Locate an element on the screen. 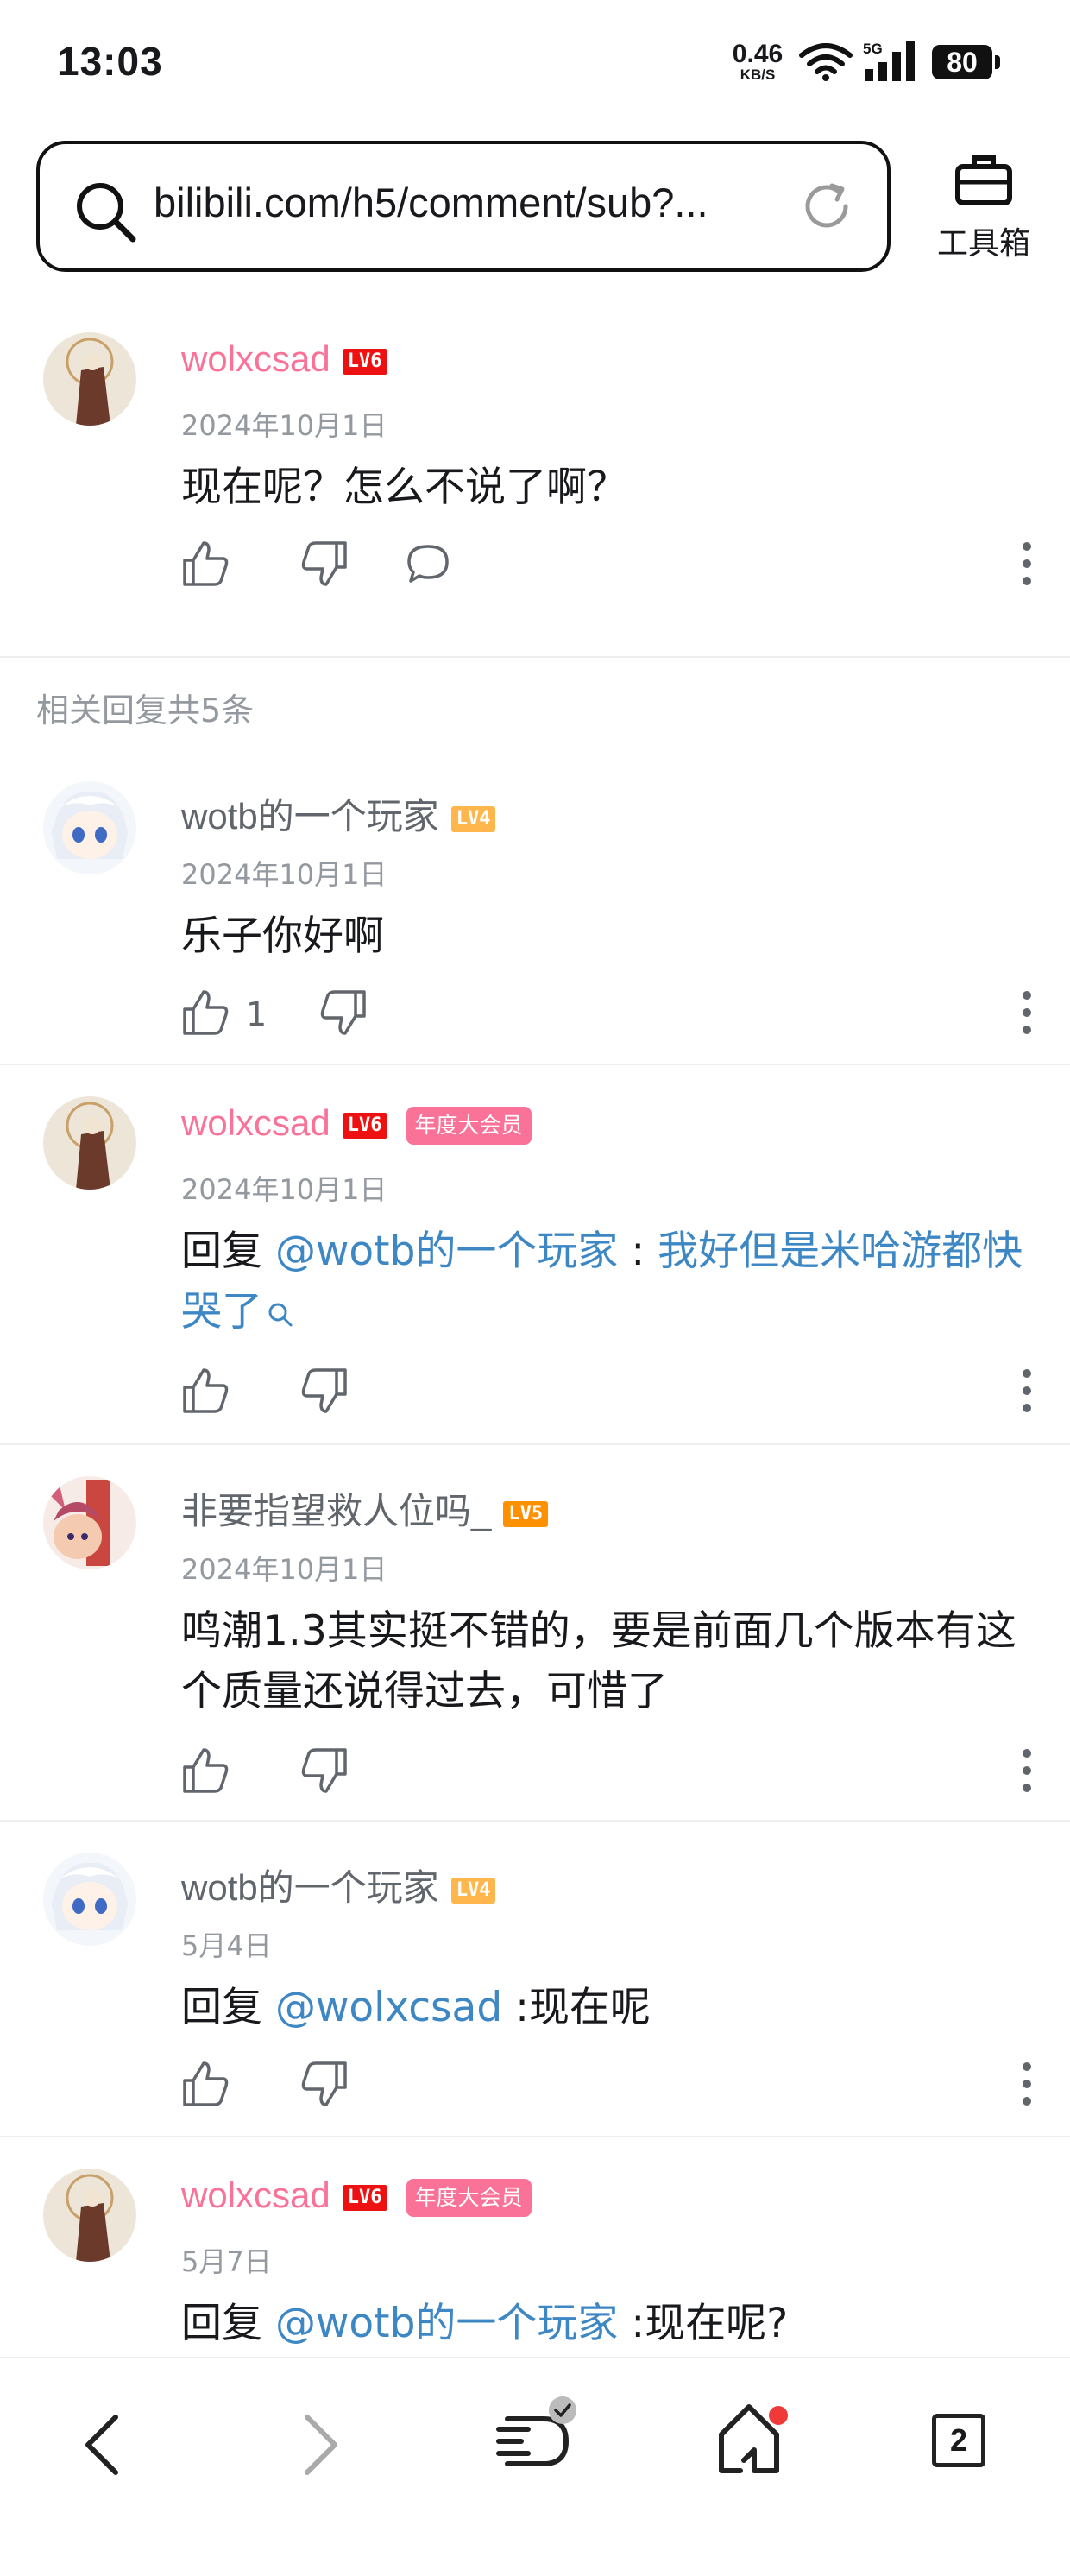 The height and width of the screenshot is (2576, 1070). reply-username: 非要指望救人位吗_ LV5 is located at coordinates (365, 1508).